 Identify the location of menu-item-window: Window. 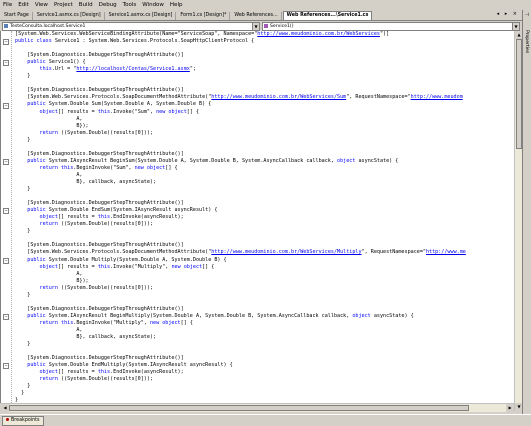
(153, 5).